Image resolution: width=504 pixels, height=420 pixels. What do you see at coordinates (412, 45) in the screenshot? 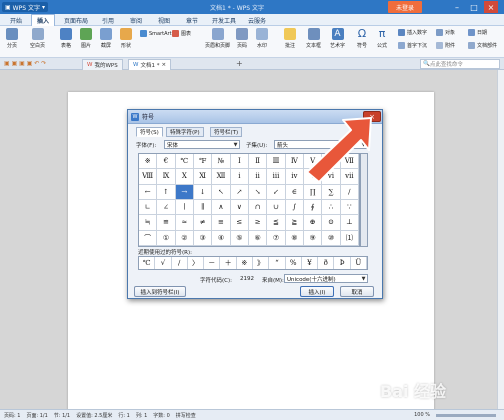
I see `drop-cap-button: 首字下沉` at bounding box center [412, 45].